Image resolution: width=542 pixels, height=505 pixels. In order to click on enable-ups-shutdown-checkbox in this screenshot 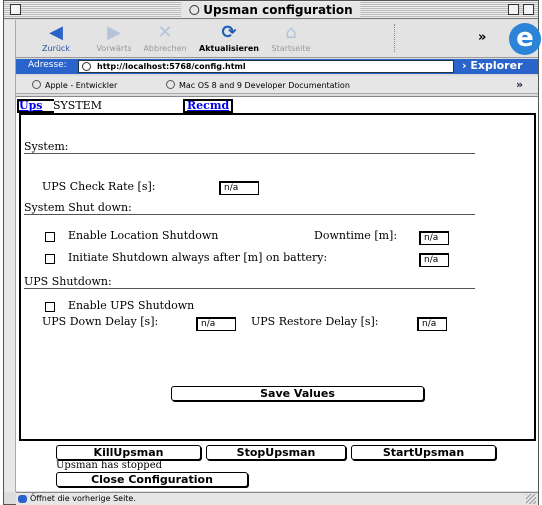, I will do `click(50, 307)`.